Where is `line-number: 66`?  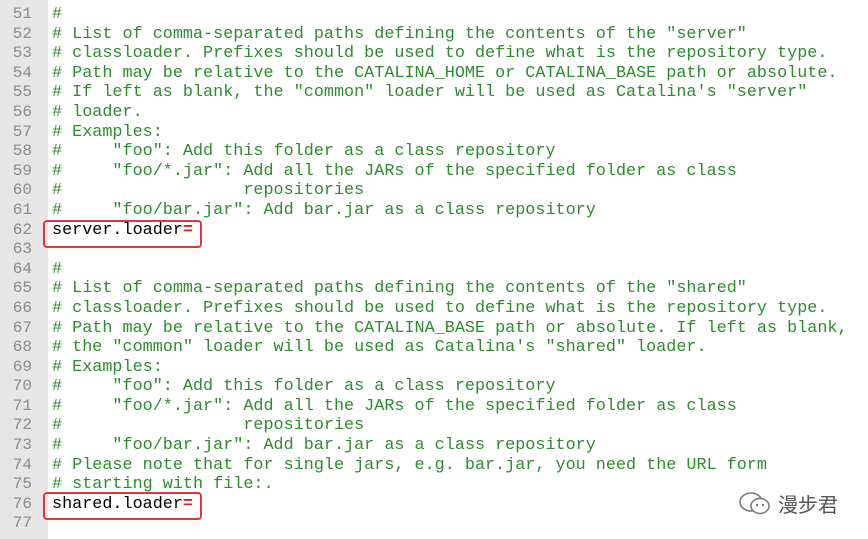
line-number: 66 is located at coordinates (22, 307).